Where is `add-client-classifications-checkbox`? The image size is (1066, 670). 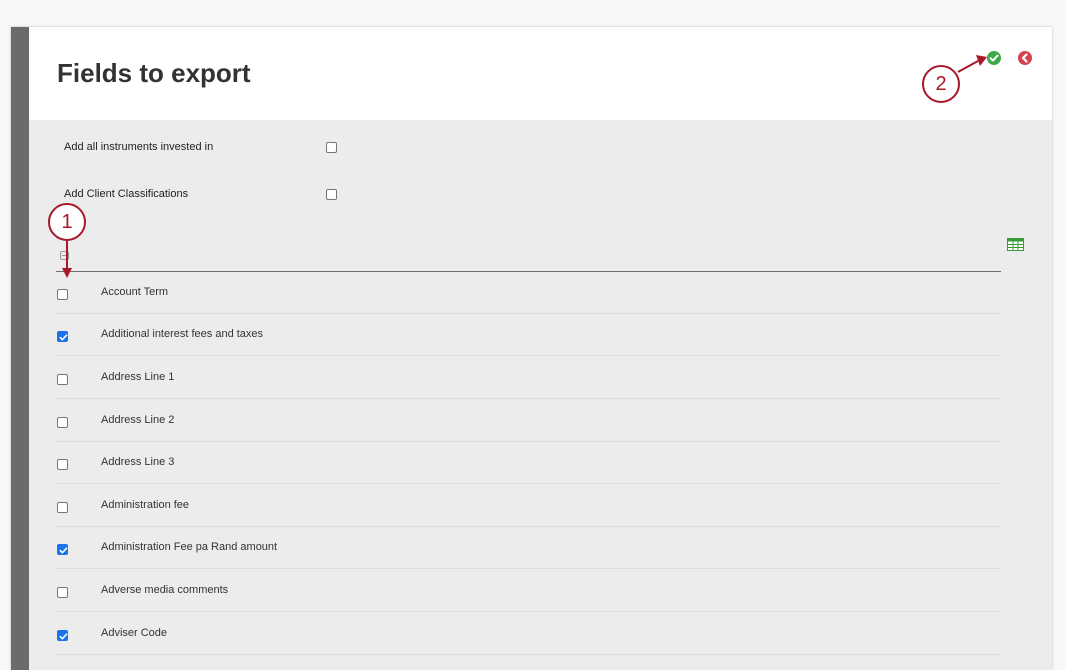 add-client-classifications-checkbox is located at coordinates (331, 194).